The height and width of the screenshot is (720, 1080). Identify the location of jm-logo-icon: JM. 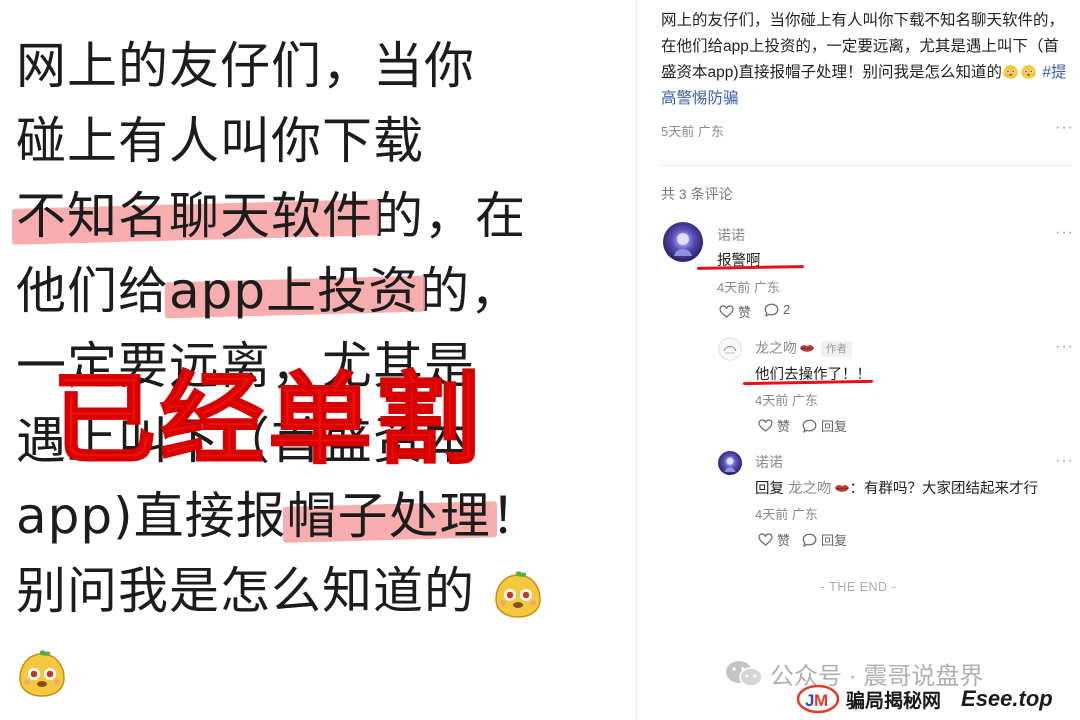
(818, 699).